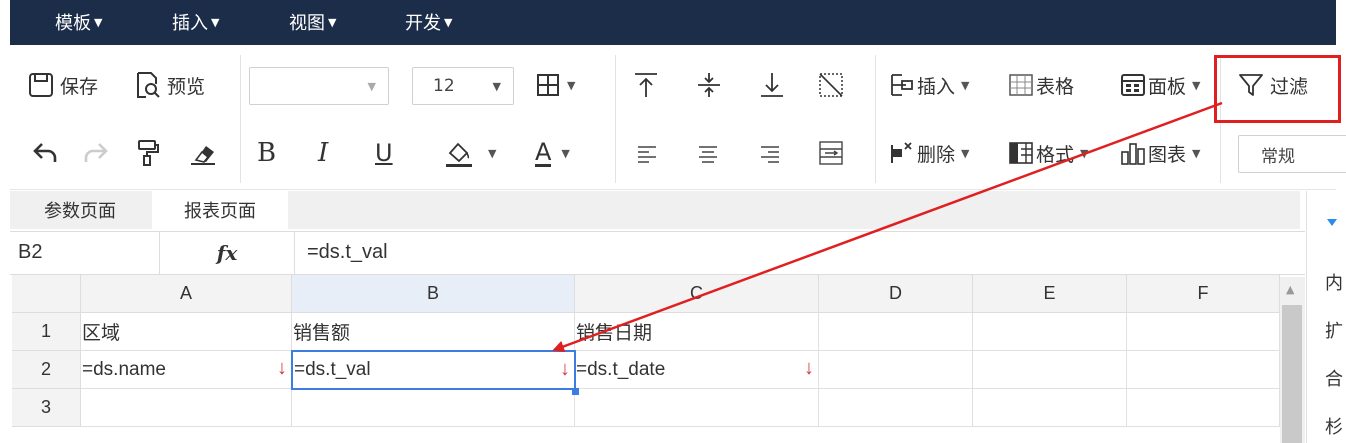 The width and height of the screenshot is (1346, 443). Describe the element at coordinates (323, 153) in the screenshot. I see `italic-button: I` at that location.